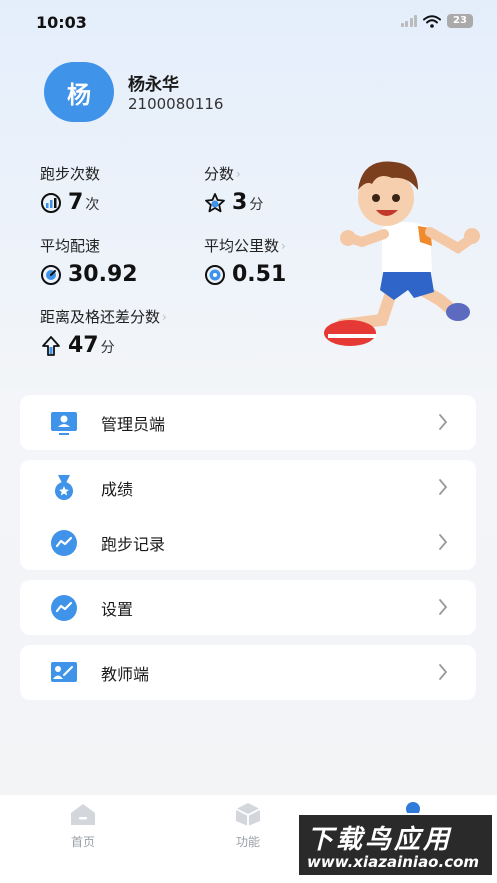  What do you see at coordinates (70, 174) in the screenshot?
I see `stat-run-count-label: 跑步次数` at bounding box center [70, 174].